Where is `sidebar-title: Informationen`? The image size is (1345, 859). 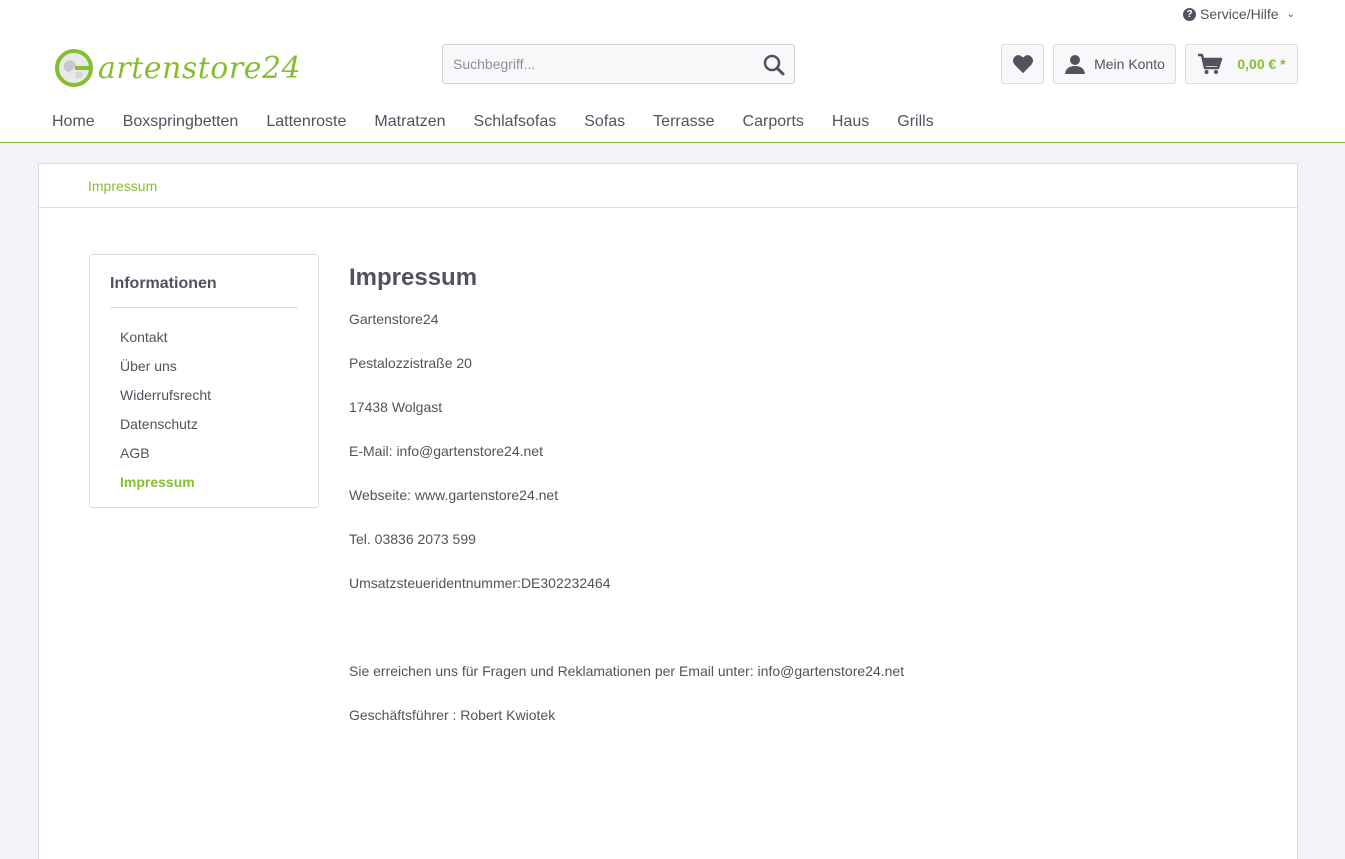 sidebar-title: Informationen is located at coordinates (204, 291).